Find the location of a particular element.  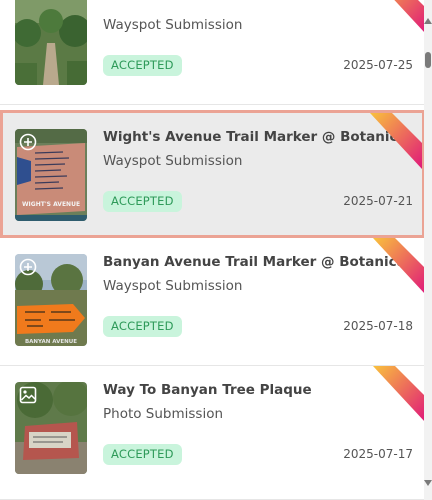

scroll-up-arrow-icon is located at coordinates (428, 21).